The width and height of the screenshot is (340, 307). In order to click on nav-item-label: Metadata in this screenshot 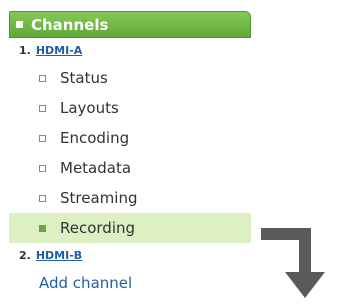, I will do `click(96, 168)`.